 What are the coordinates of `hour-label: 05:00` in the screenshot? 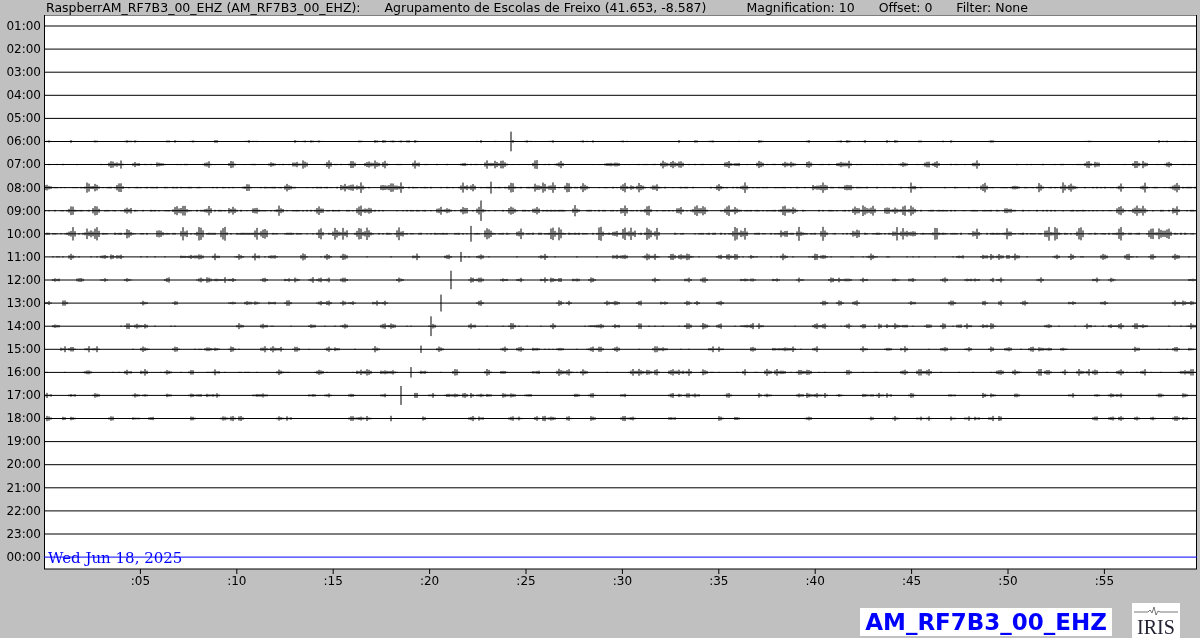 It's located at (23, 119).